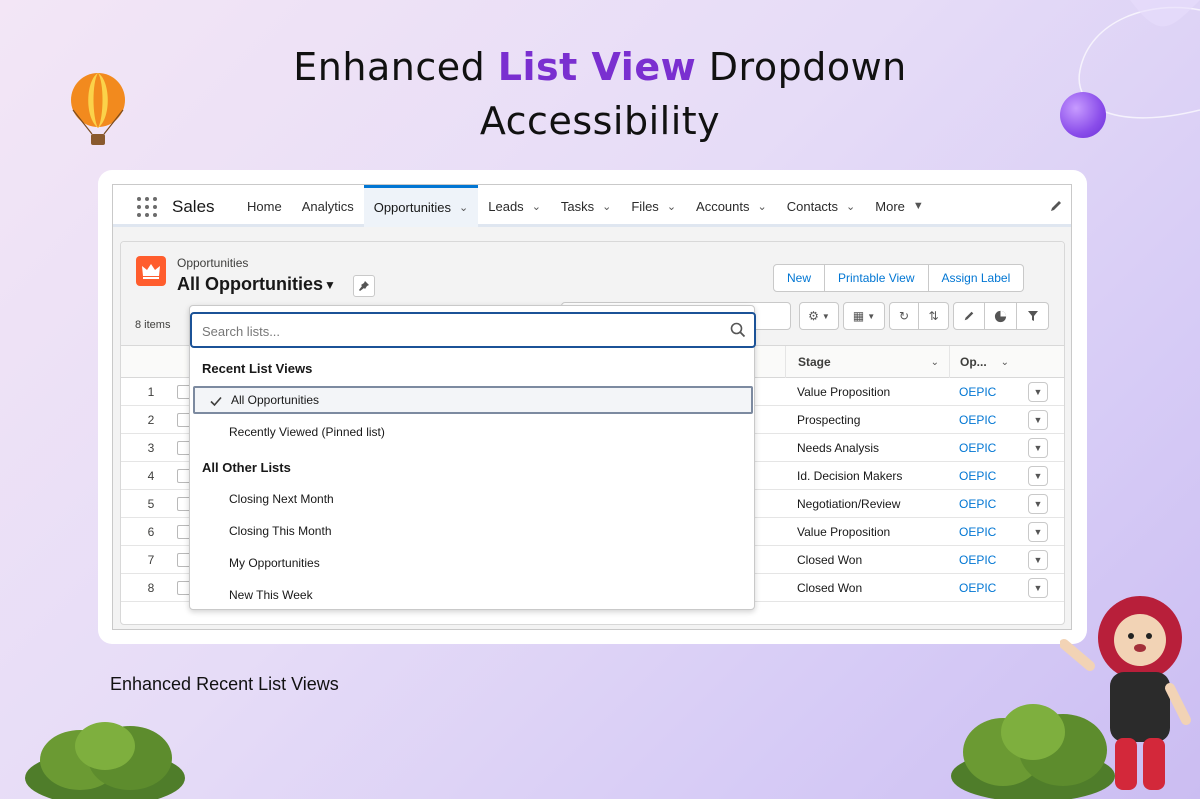 The width and height of the screenshot is (1200, 799). Describe the element at coordinates (813, 316) in the screenshot. I see `gear-icon: ⚙` at that location.